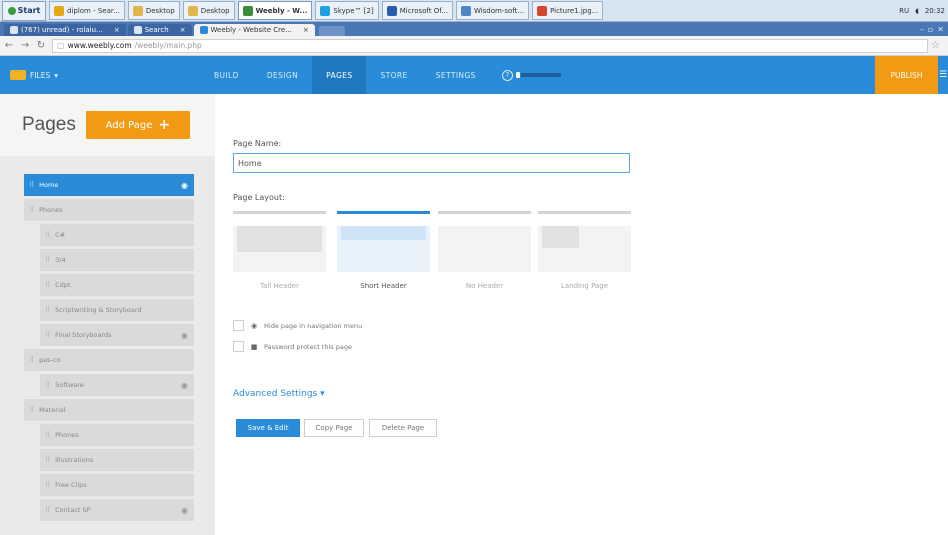 Image resolution: width=948 pixels, height=535 pixels. Describe the element at coordinates (456, 75) in the screenshot. I see `tab-settings: SETTINGS` at that location.